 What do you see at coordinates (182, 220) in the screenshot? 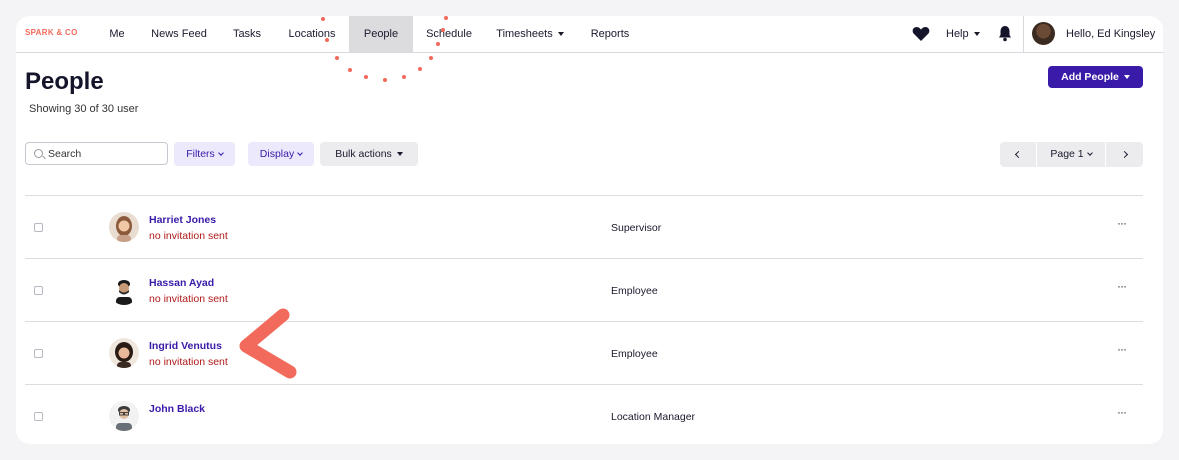
I see `person-name: Harriet Jones` at bounding box center [182, 220].